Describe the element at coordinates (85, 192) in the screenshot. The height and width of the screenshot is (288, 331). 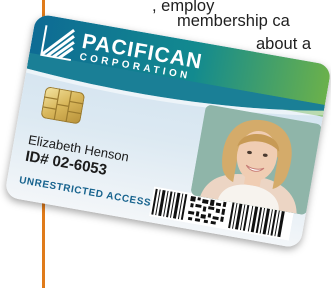
I see `access-label: UNRESTRICTED ACCESS` at that location.